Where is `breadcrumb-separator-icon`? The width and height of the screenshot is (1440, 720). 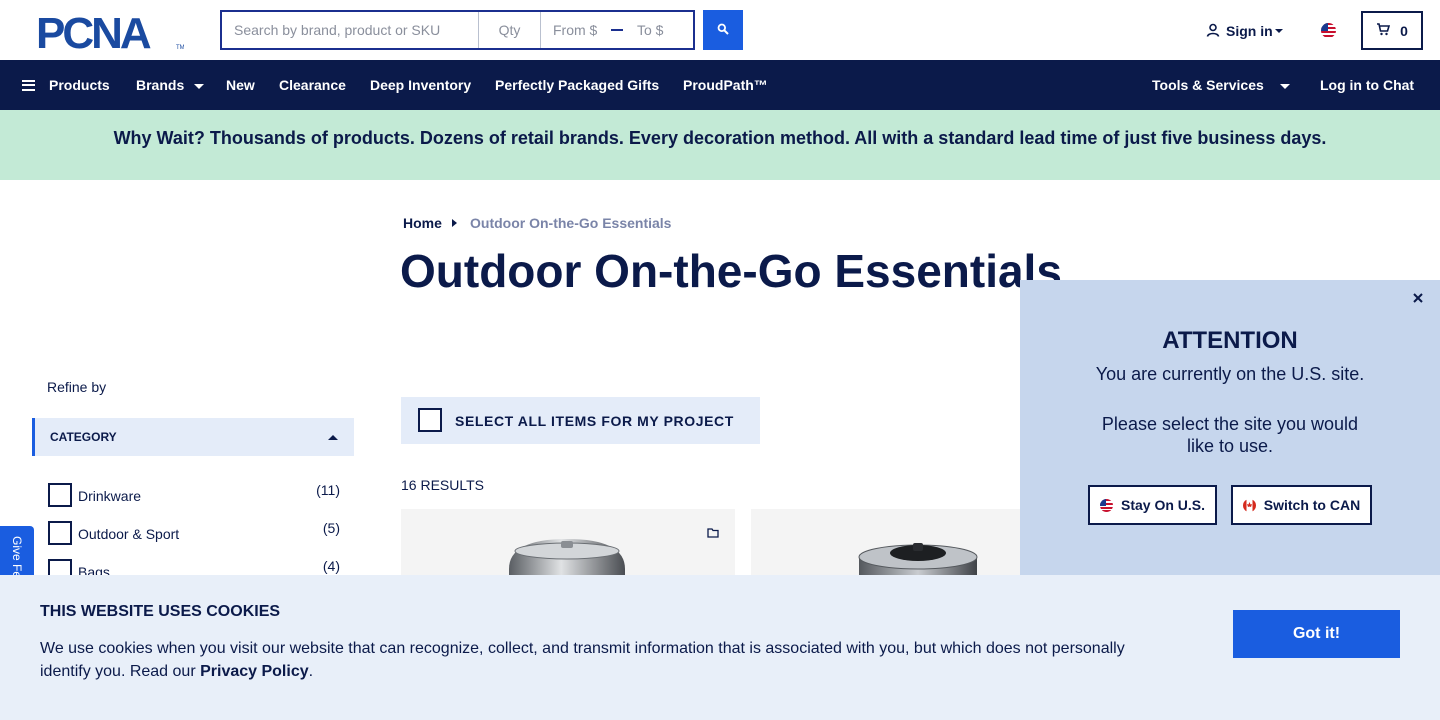
breadcrumb-separator-icon is located at coordinates (454, 223).